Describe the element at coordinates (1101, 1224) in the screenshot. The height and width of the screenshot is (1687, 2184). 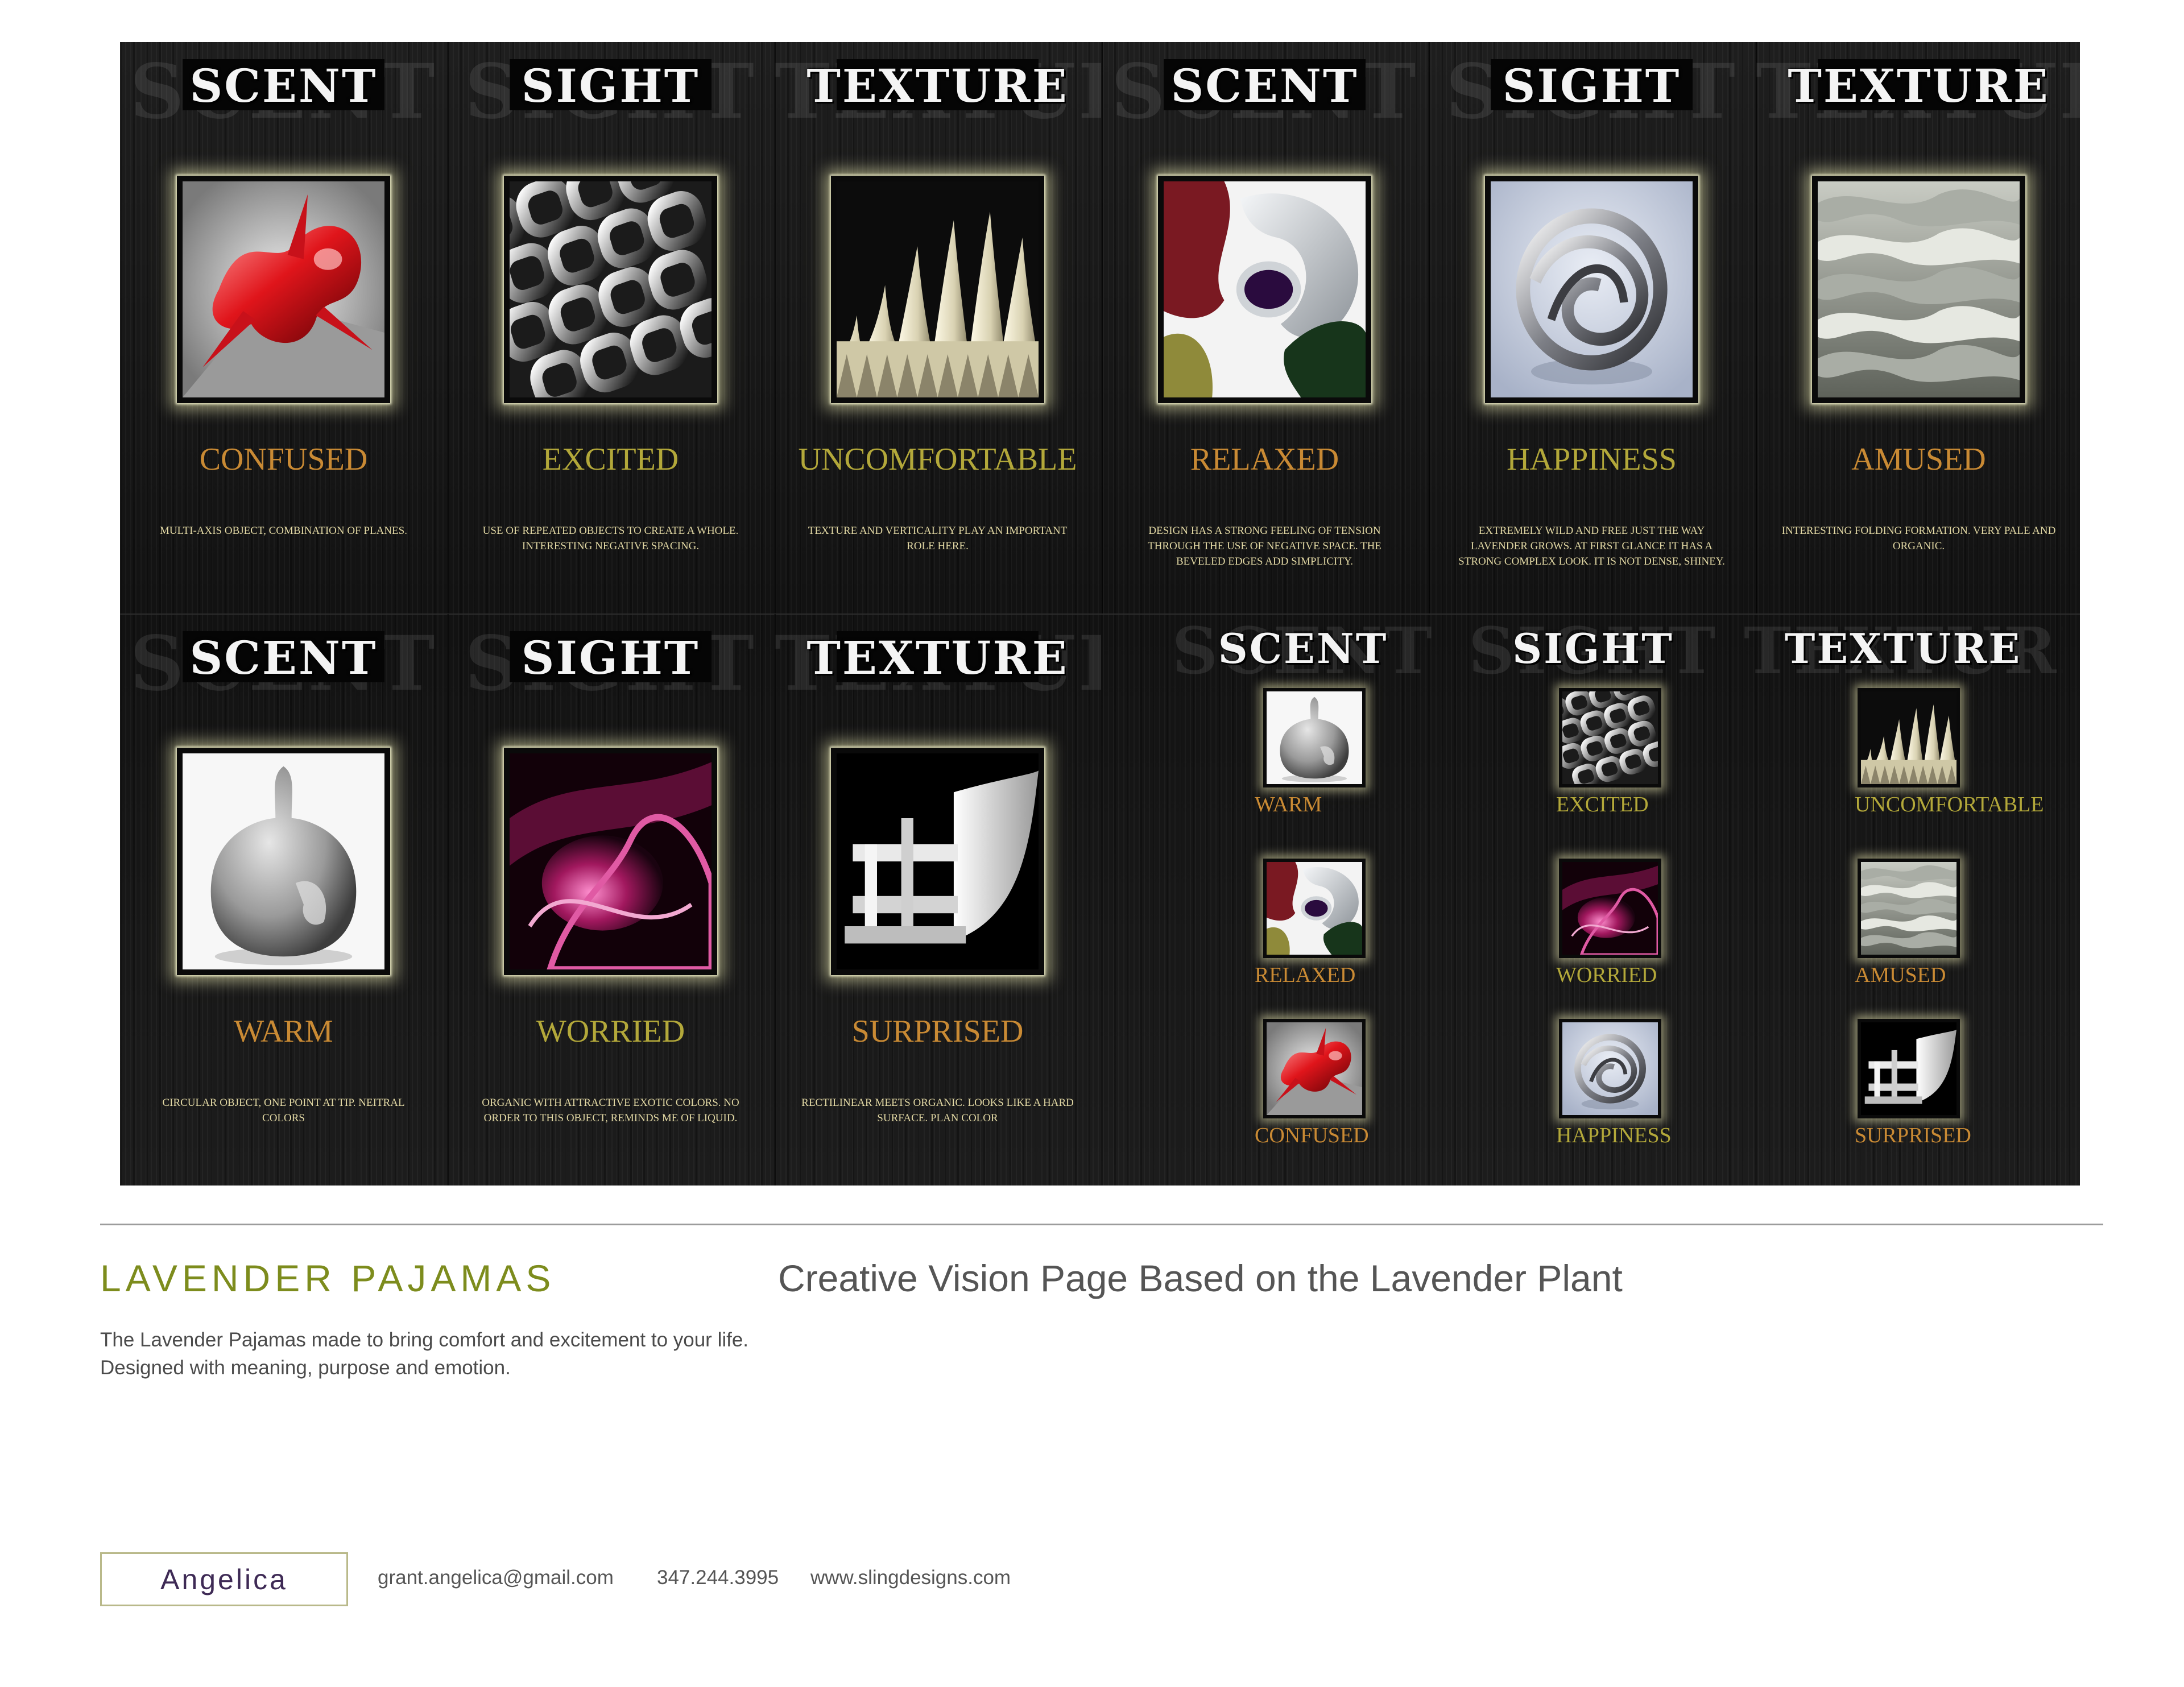
I see `footer-rule` at that location.